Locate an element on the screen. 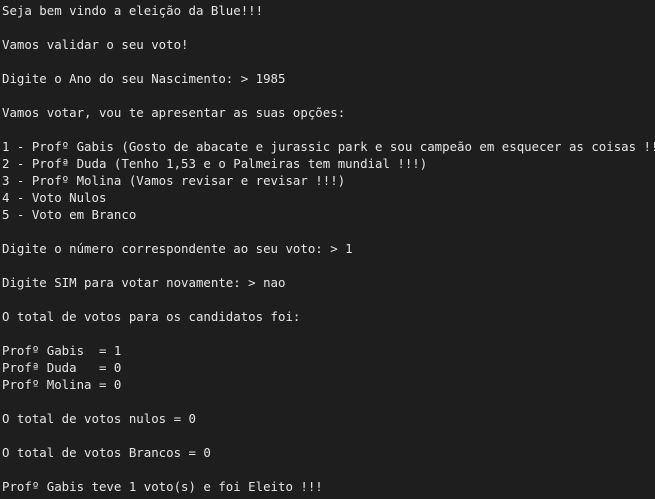 The height and width of the screenshot is (499, 655). total-blank-line: O total de votos Brancos = 0 is located at coordinates (106, 452).